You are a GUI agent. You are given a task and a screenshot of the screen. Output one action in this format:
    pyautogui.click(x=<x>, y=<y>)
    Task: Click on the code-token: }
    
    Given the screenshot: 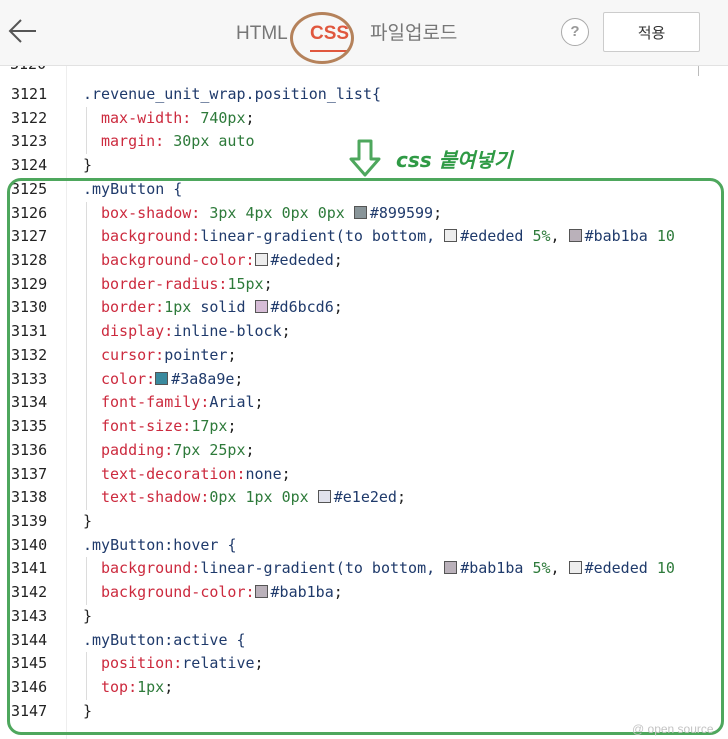 What is the action you would take?
    pyautogui.click(x=88, y=165)
    